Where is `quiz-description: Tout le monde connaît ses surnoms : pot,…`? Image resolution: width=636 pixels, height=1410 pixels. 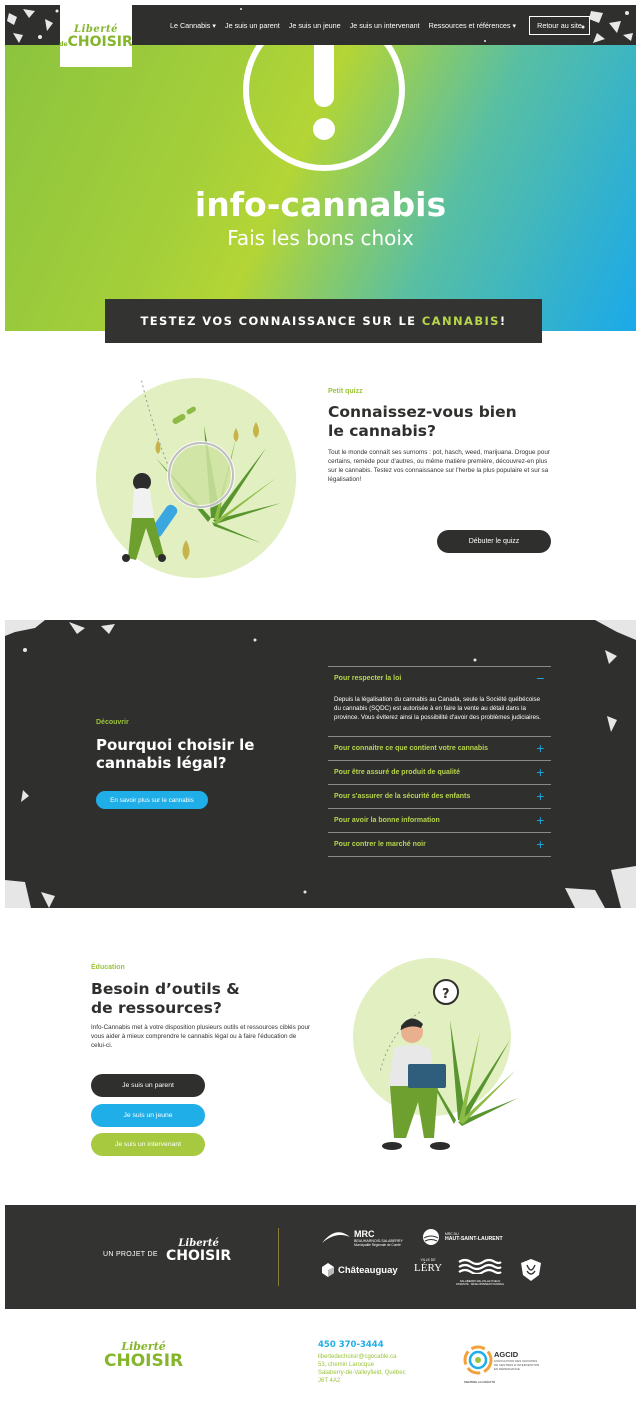 quiz-description: Tout le monde connaît ses surnoms : pot,… is located at coordinates (439, 466).